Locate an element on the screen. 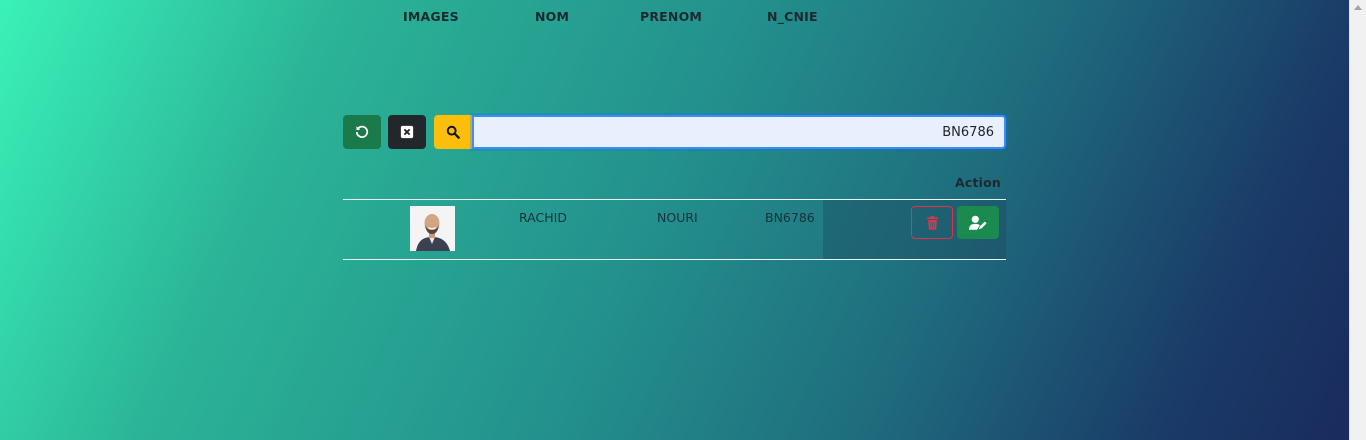 The height and width of the screenshot is (440, 1366). edit-user-button is located at coordinates (978, 222).